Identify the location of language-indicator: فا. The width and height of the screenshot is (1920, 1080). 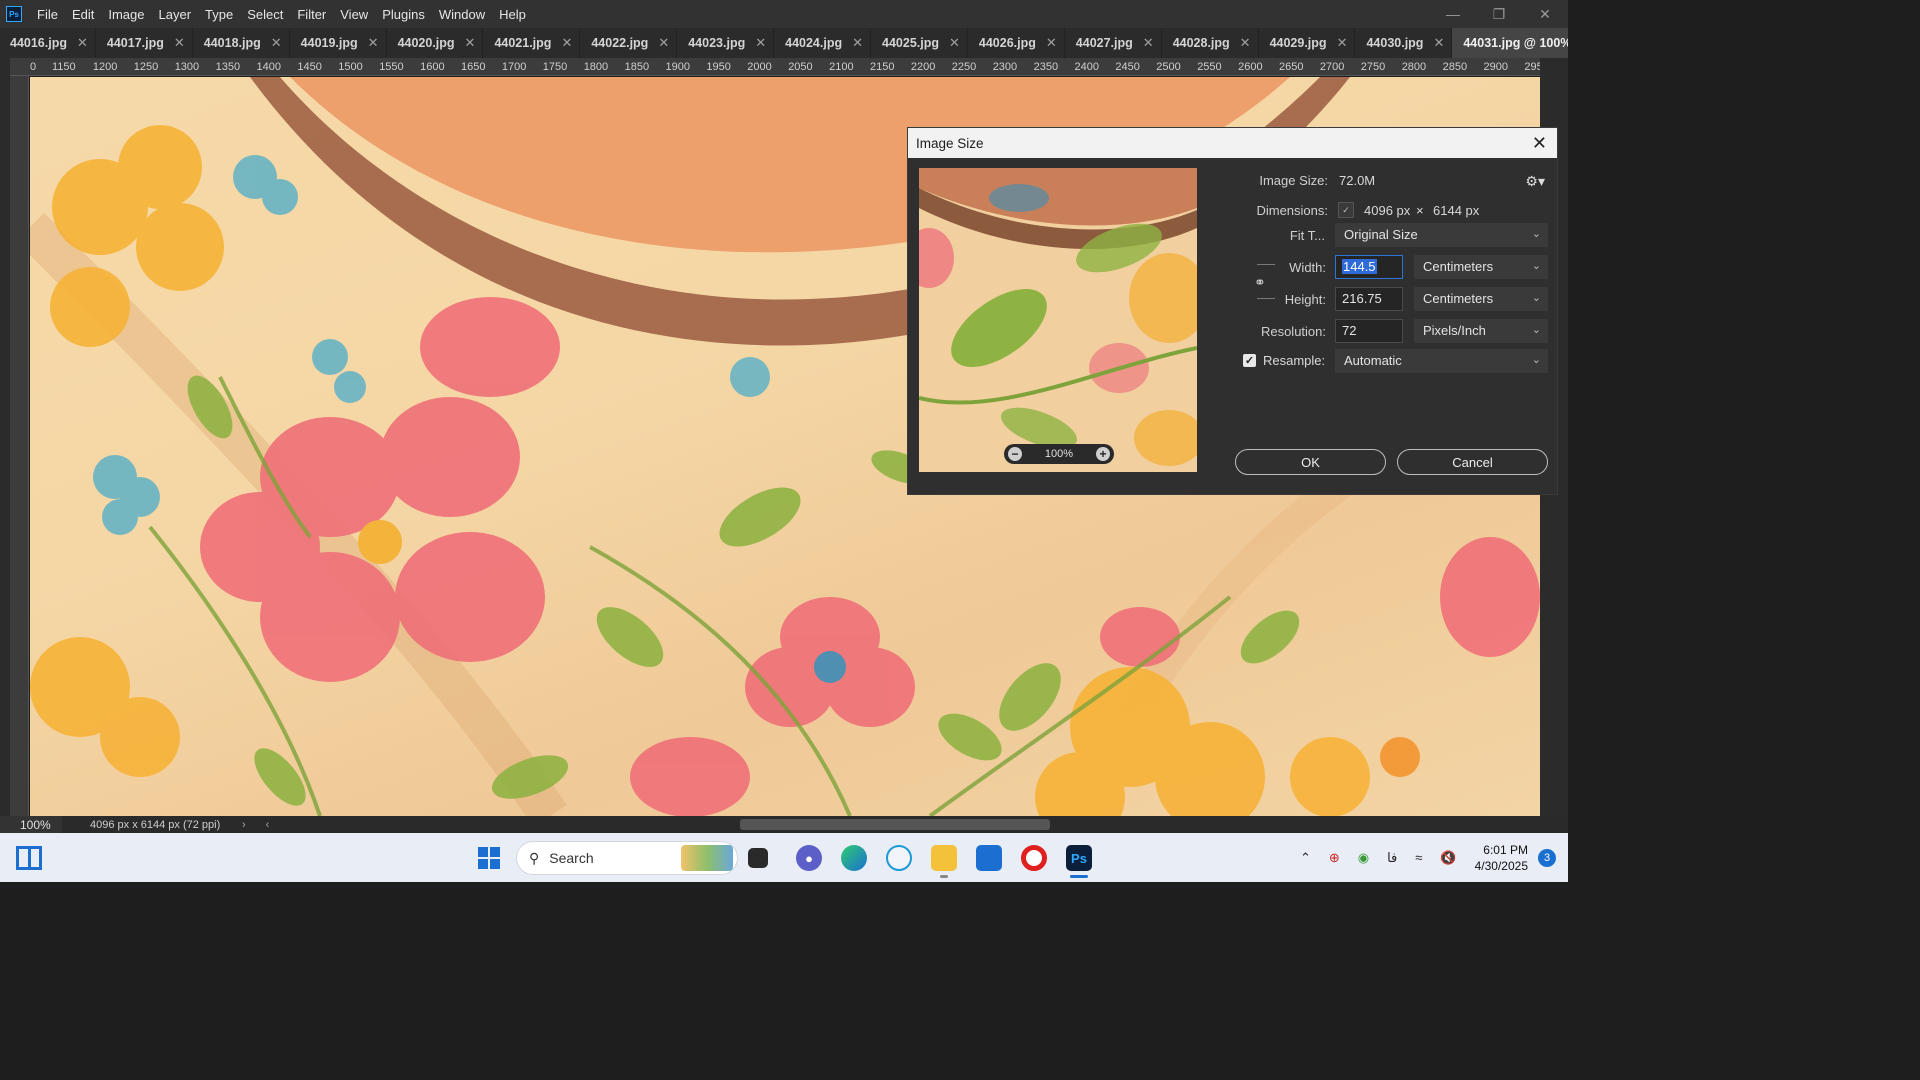
(1392, 858).